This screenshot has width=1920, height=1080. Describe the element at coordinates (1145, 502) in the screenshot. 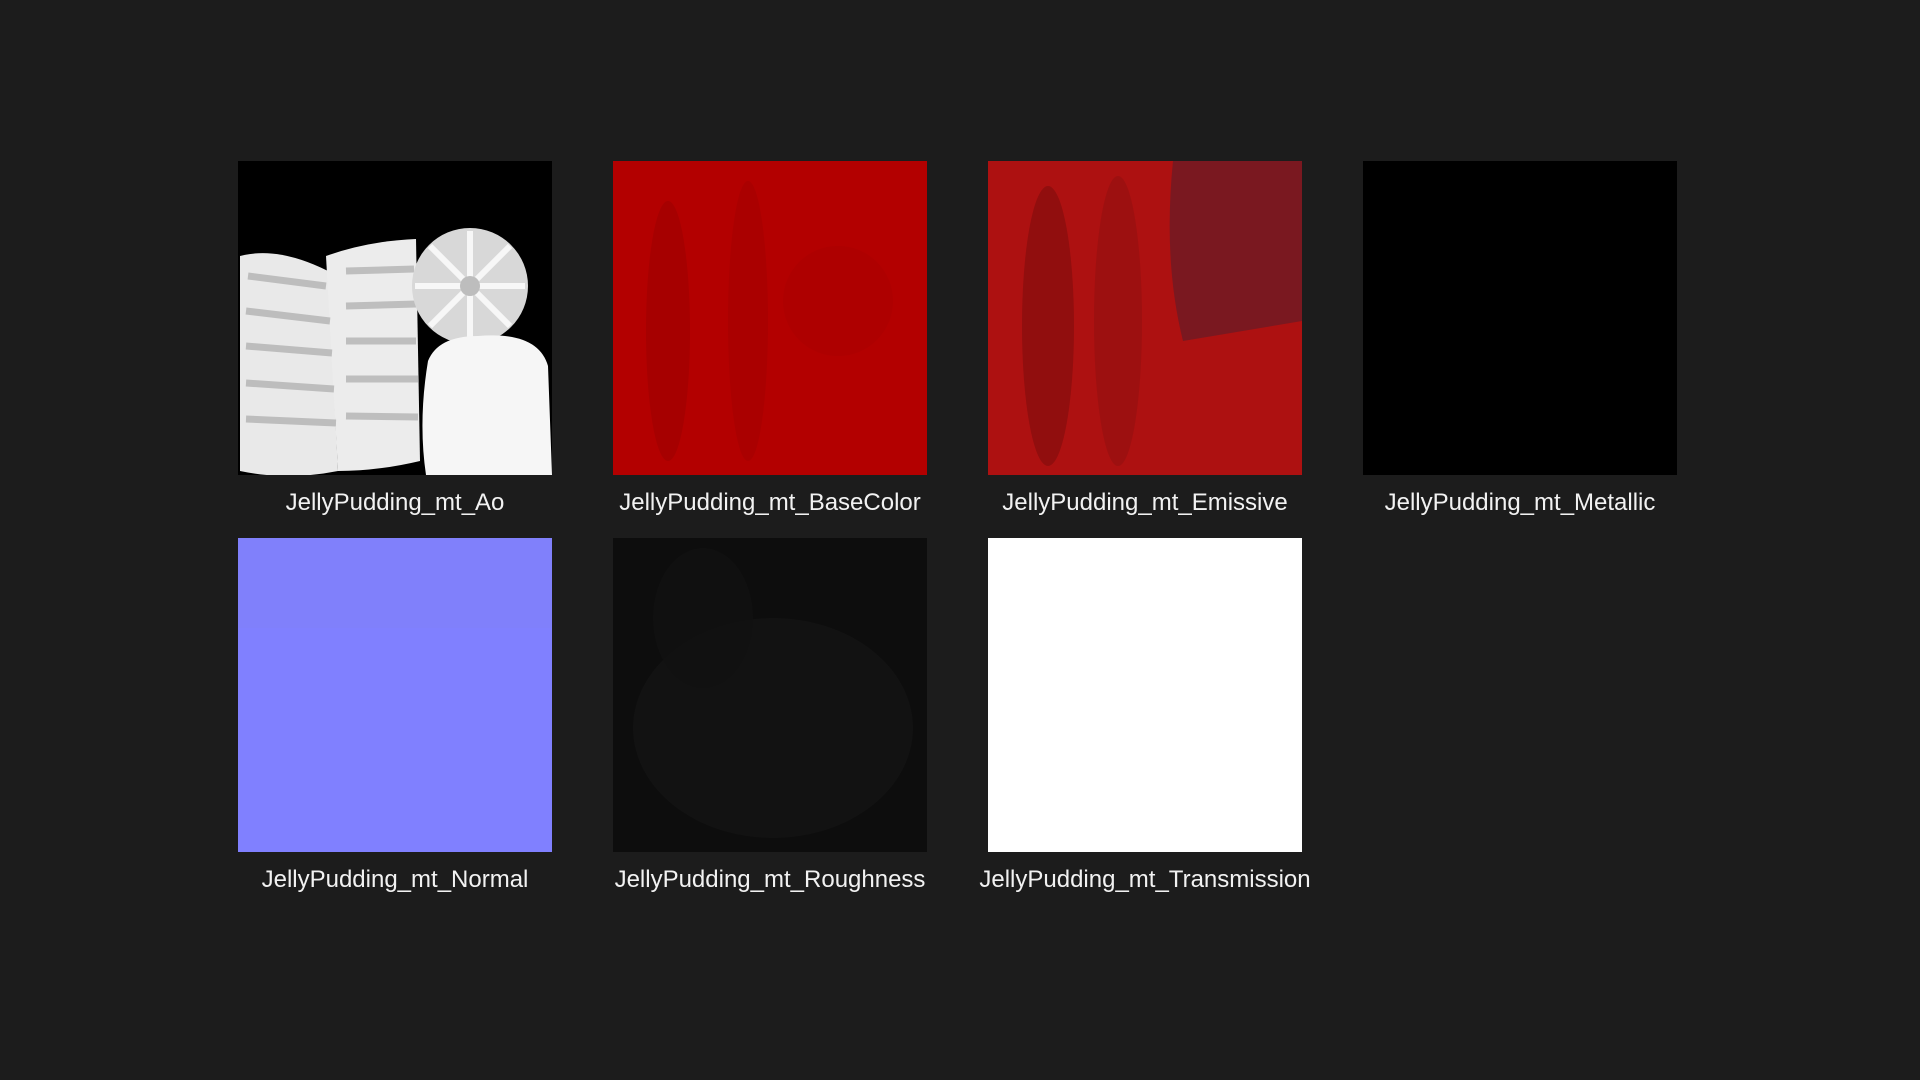

I see `file-name-label: JellyPudding_mt_Emissive` at that location.